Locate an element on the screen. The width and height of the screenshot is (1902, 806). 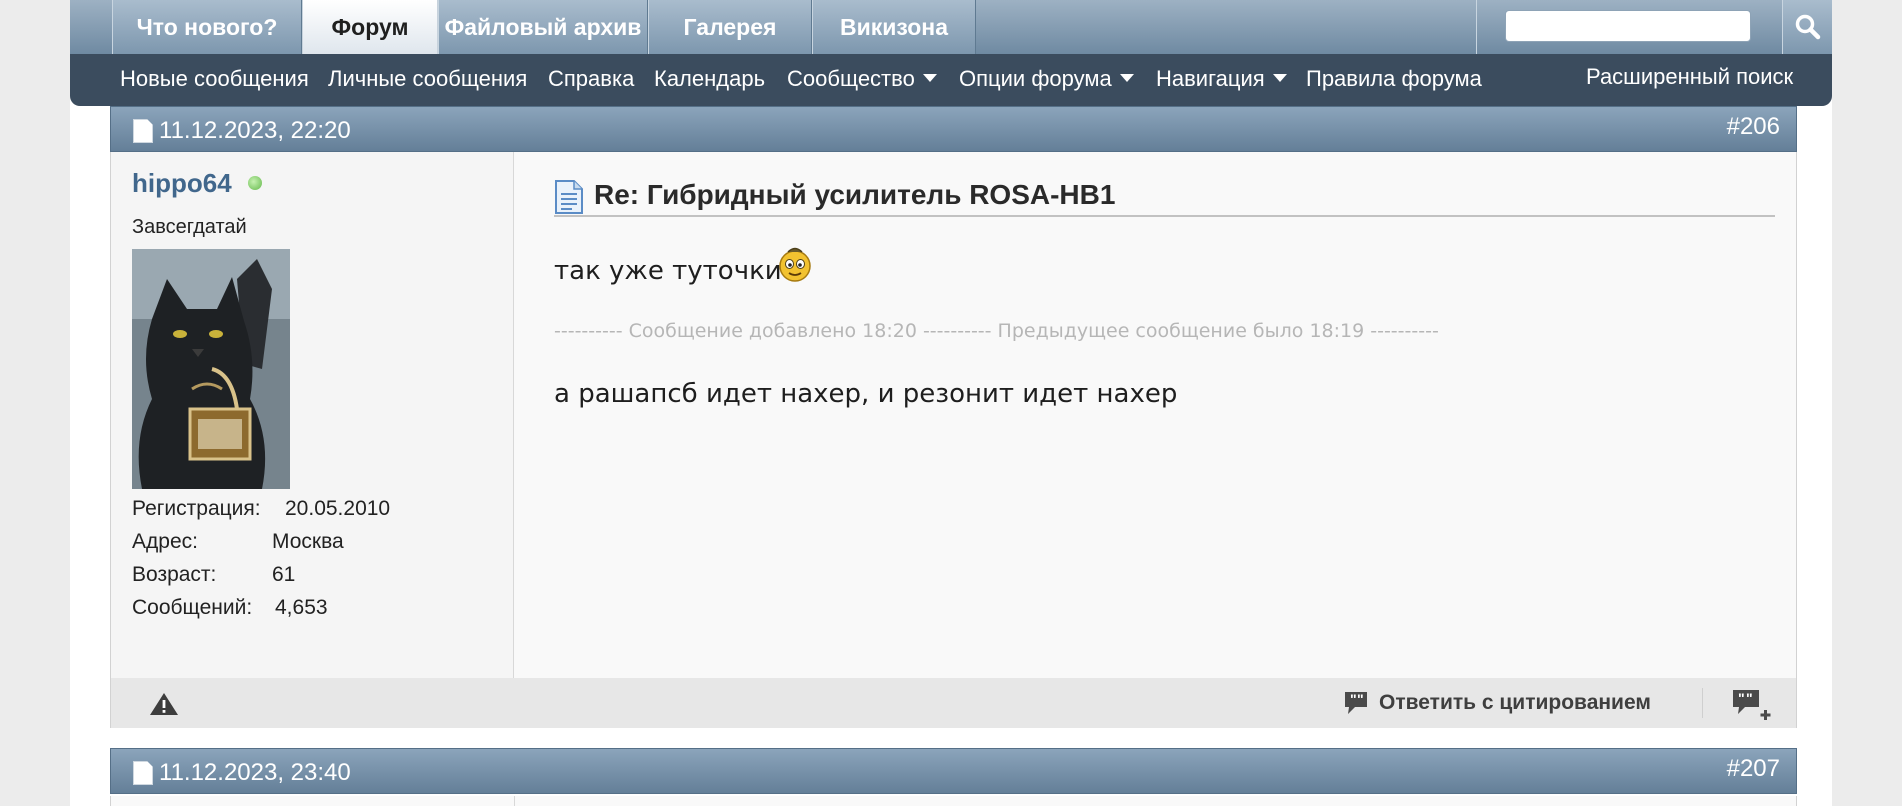
user-stat-registration: Регистрация: 20.05.2010 is located at coordinates (261, 509).